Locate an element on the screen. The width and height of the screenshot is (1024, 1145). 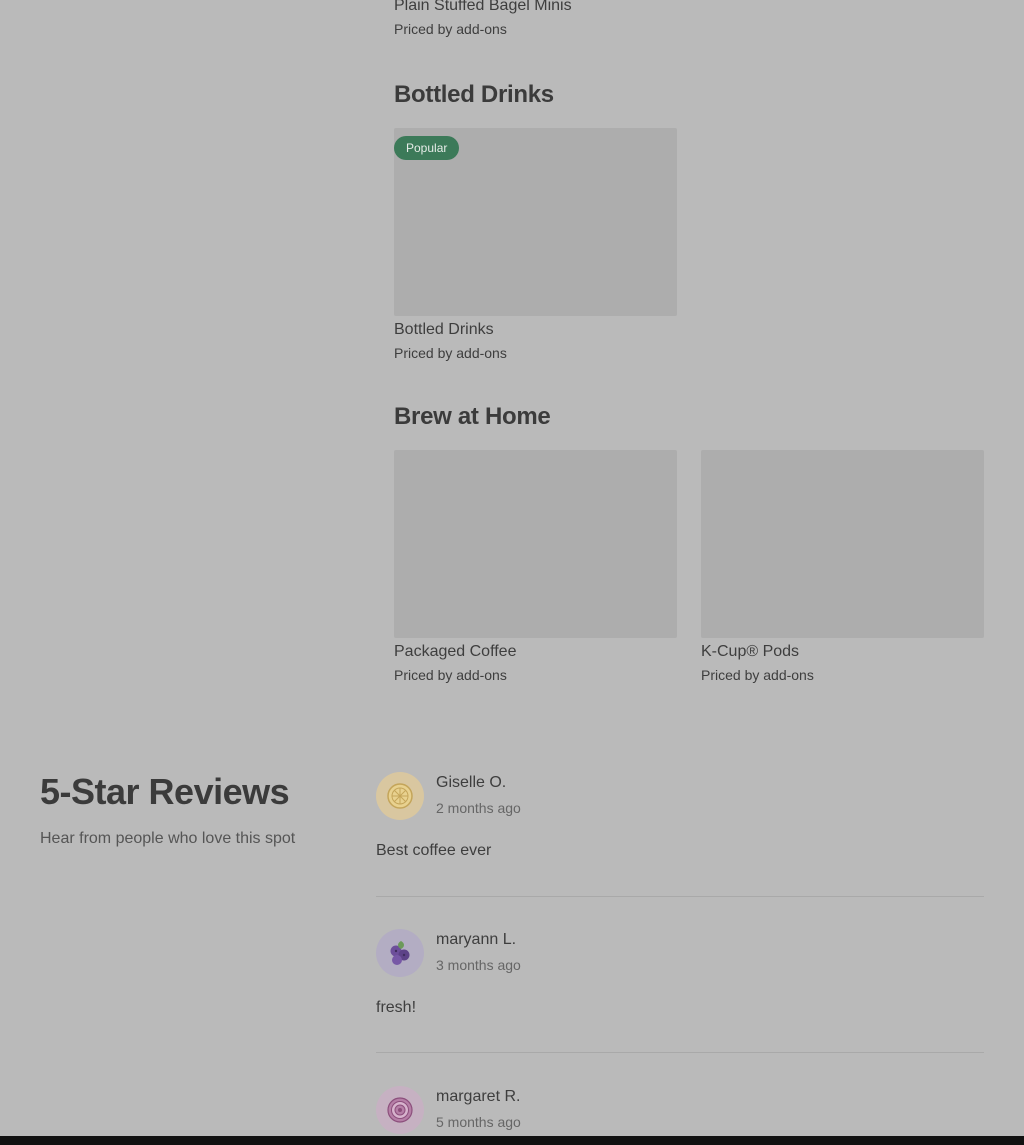
reviewer-name: Giselle O. is located at coordinates (471, 782).